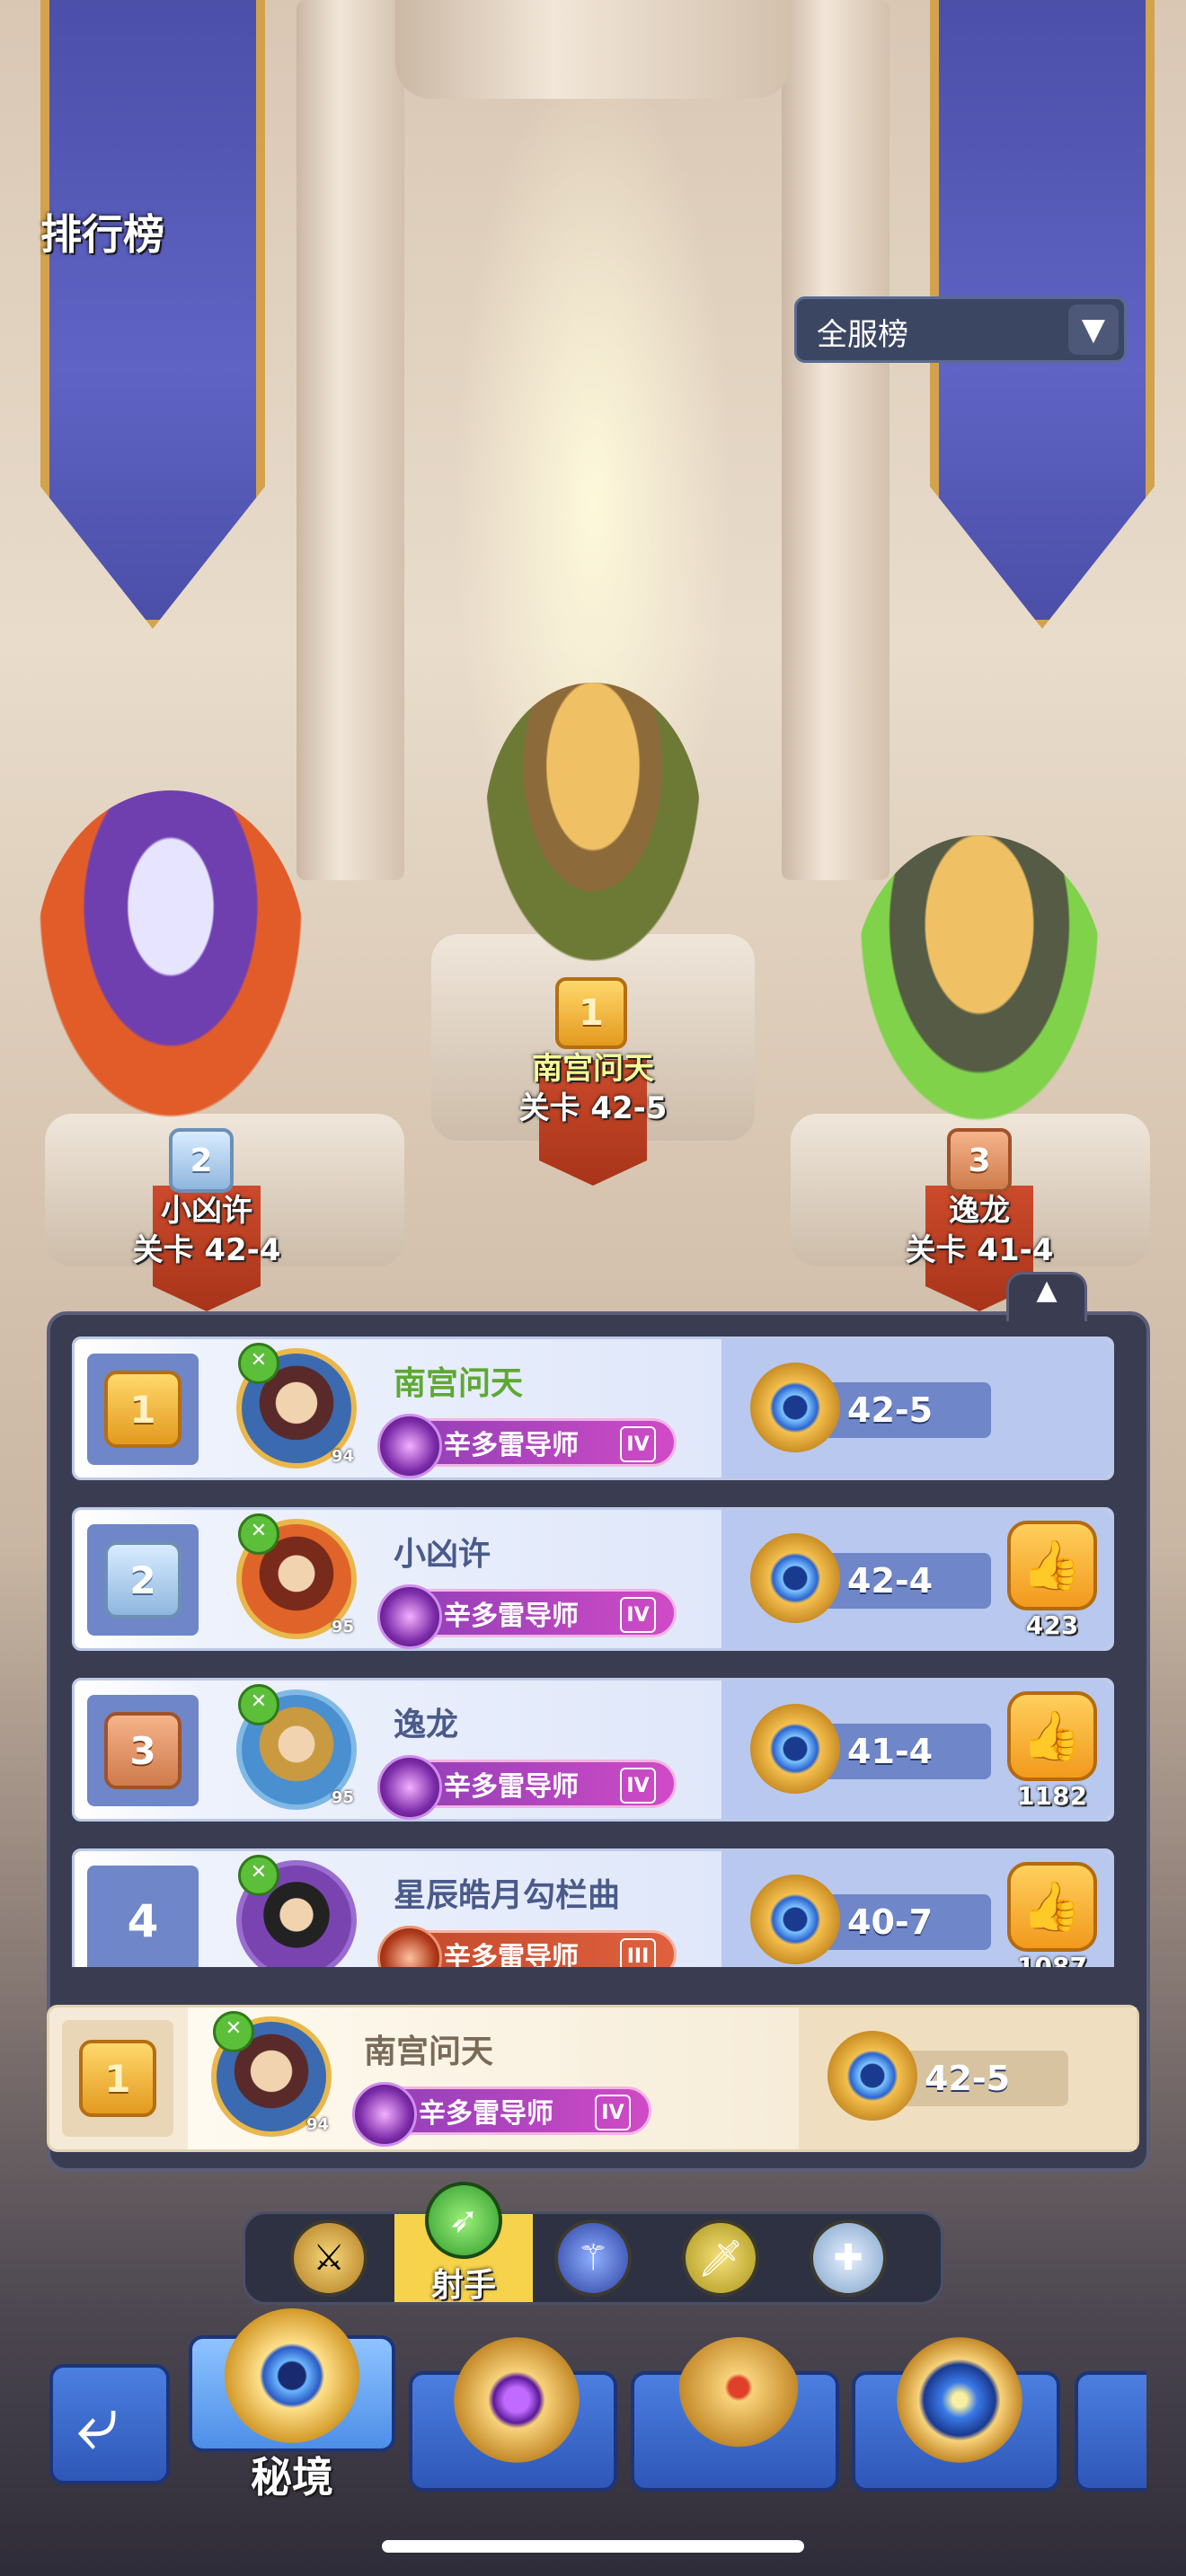  Describe the element at coordinates (836, 440) in the screenshot. I see `pillar` at that location.